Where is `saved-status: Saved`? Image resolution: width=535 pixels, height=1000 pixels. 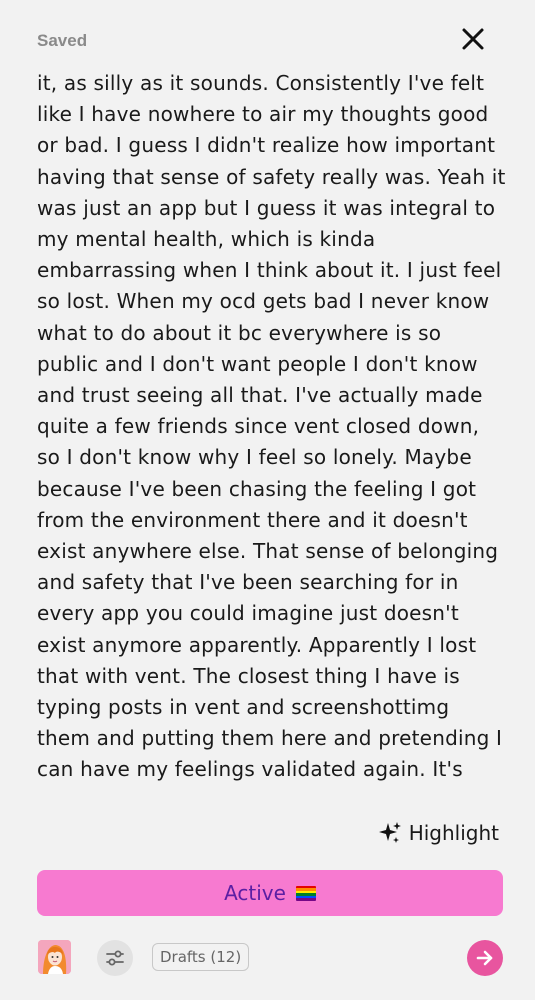 saved-status: Saved is located at coordinates (62, 40).